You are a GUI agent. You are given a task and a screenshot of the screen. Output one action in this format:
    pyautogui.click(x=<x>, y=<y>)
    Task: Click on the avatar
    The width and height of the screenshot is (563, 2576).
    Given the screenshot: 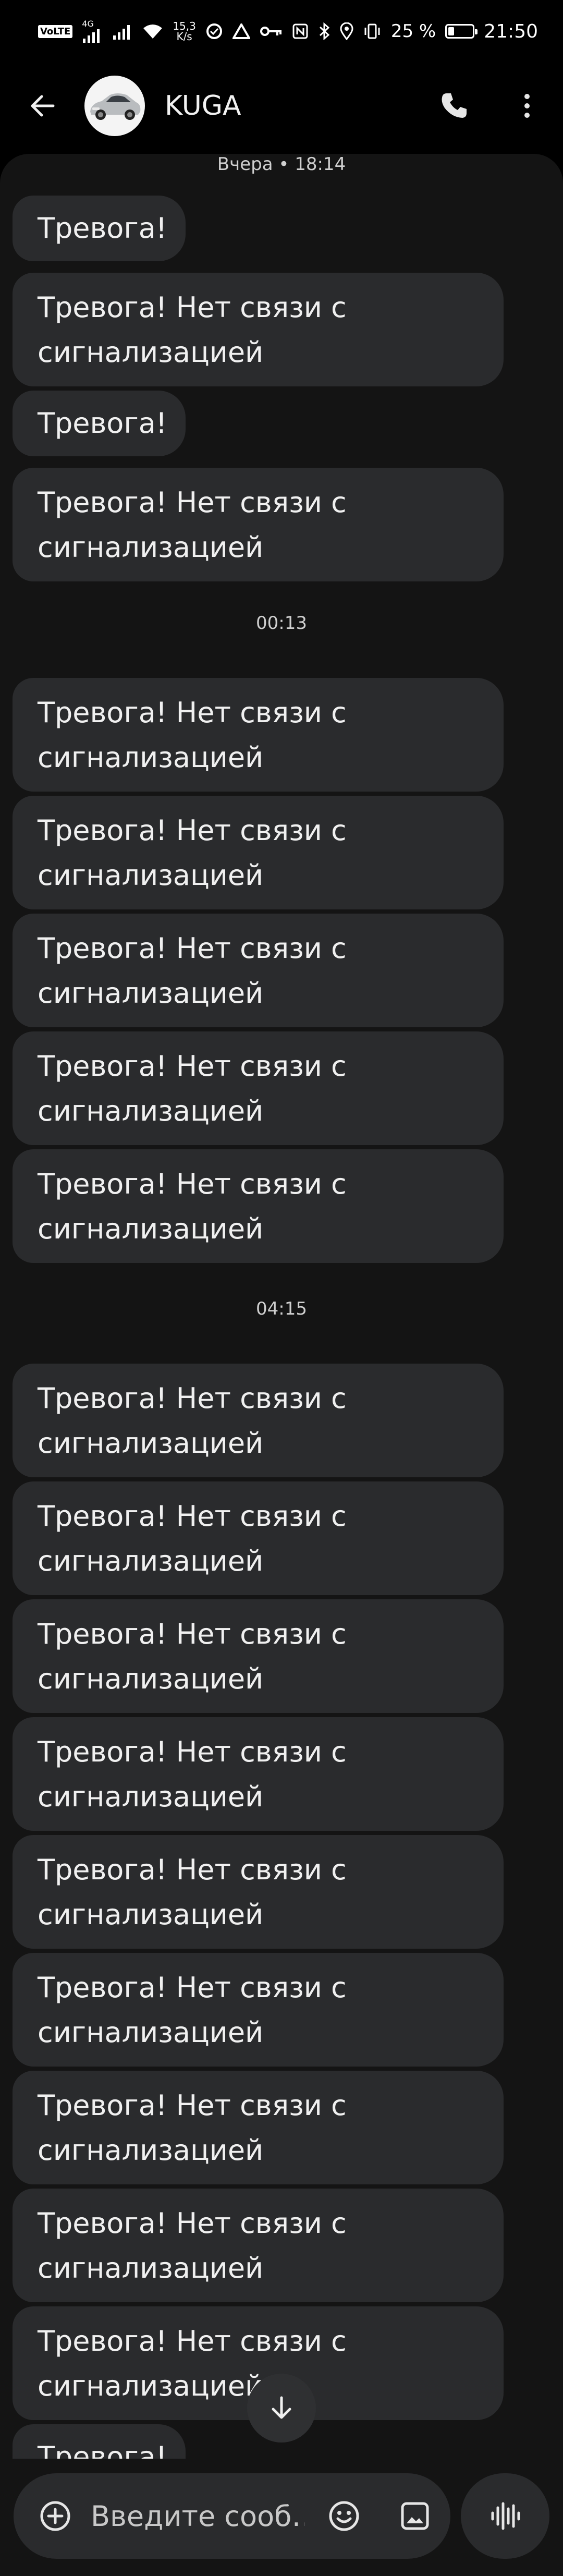 What is the action you would take?
    pyautogui.click(x=114, y=105)
    